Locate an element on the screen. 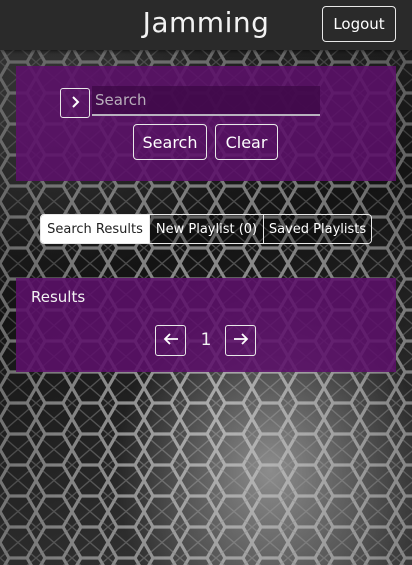  search-button: Search is located at coordinates (170, 142).